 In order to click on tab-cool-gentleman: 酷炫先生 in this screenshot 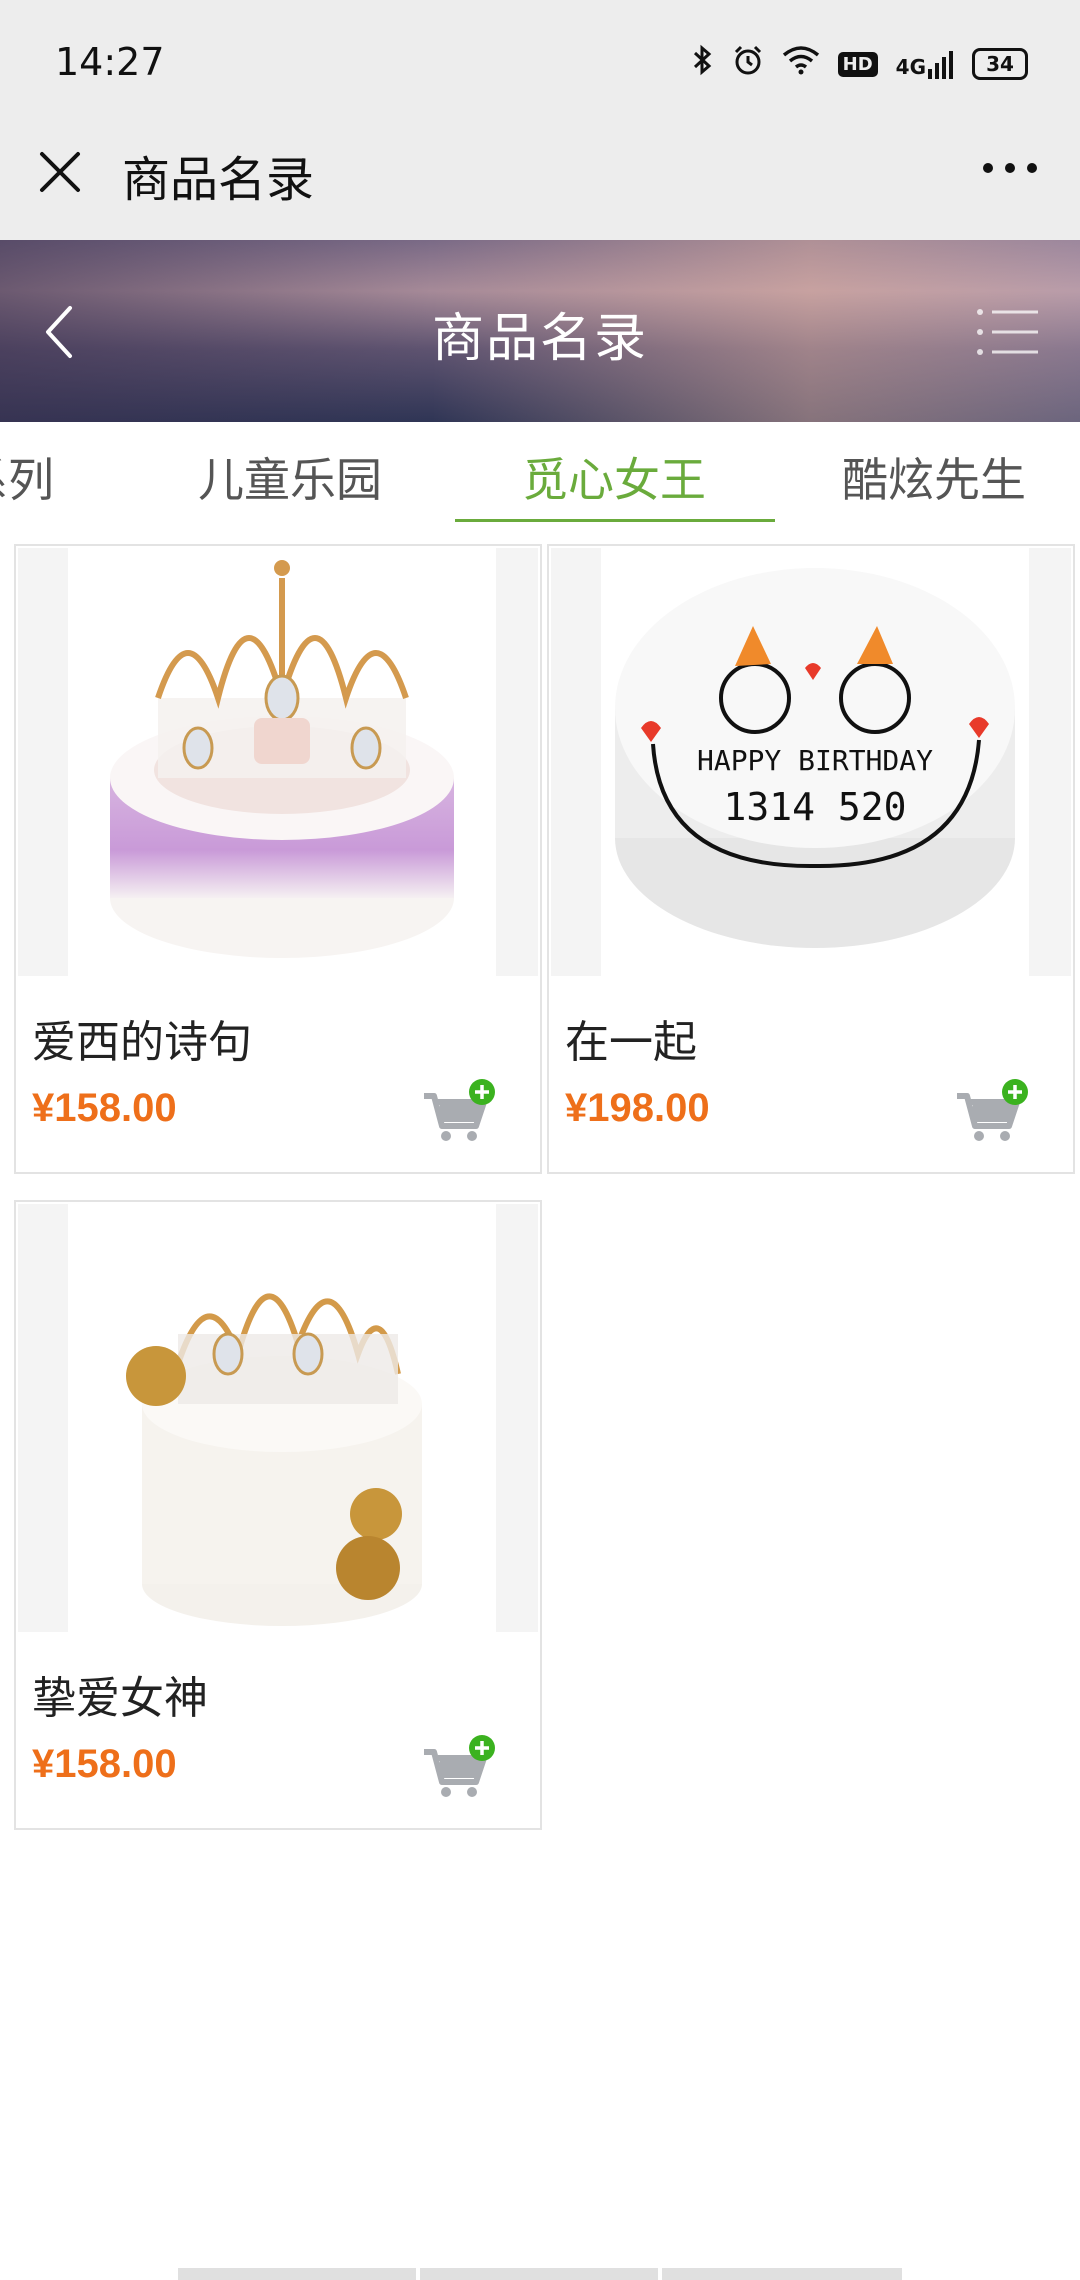, I will do `click(934, 477)`.